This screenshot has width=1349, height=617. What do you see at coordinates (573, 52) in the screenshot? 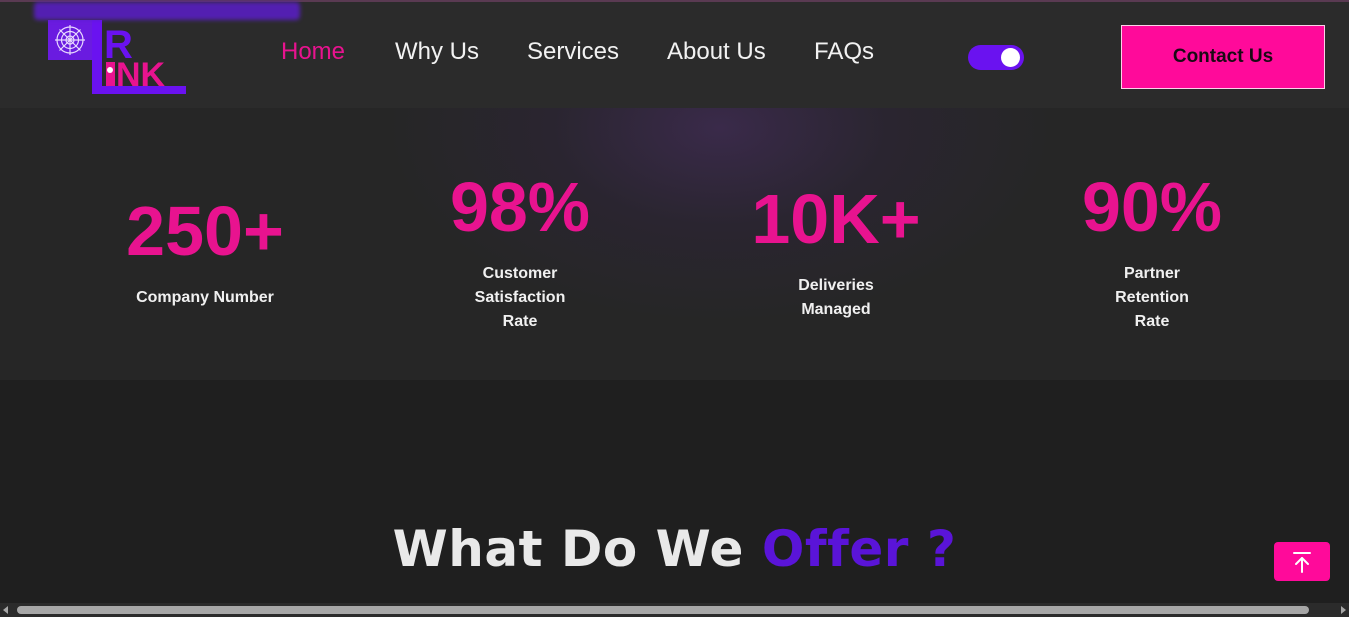
I see `nav-services: Services` at bounding box center [573, 52].